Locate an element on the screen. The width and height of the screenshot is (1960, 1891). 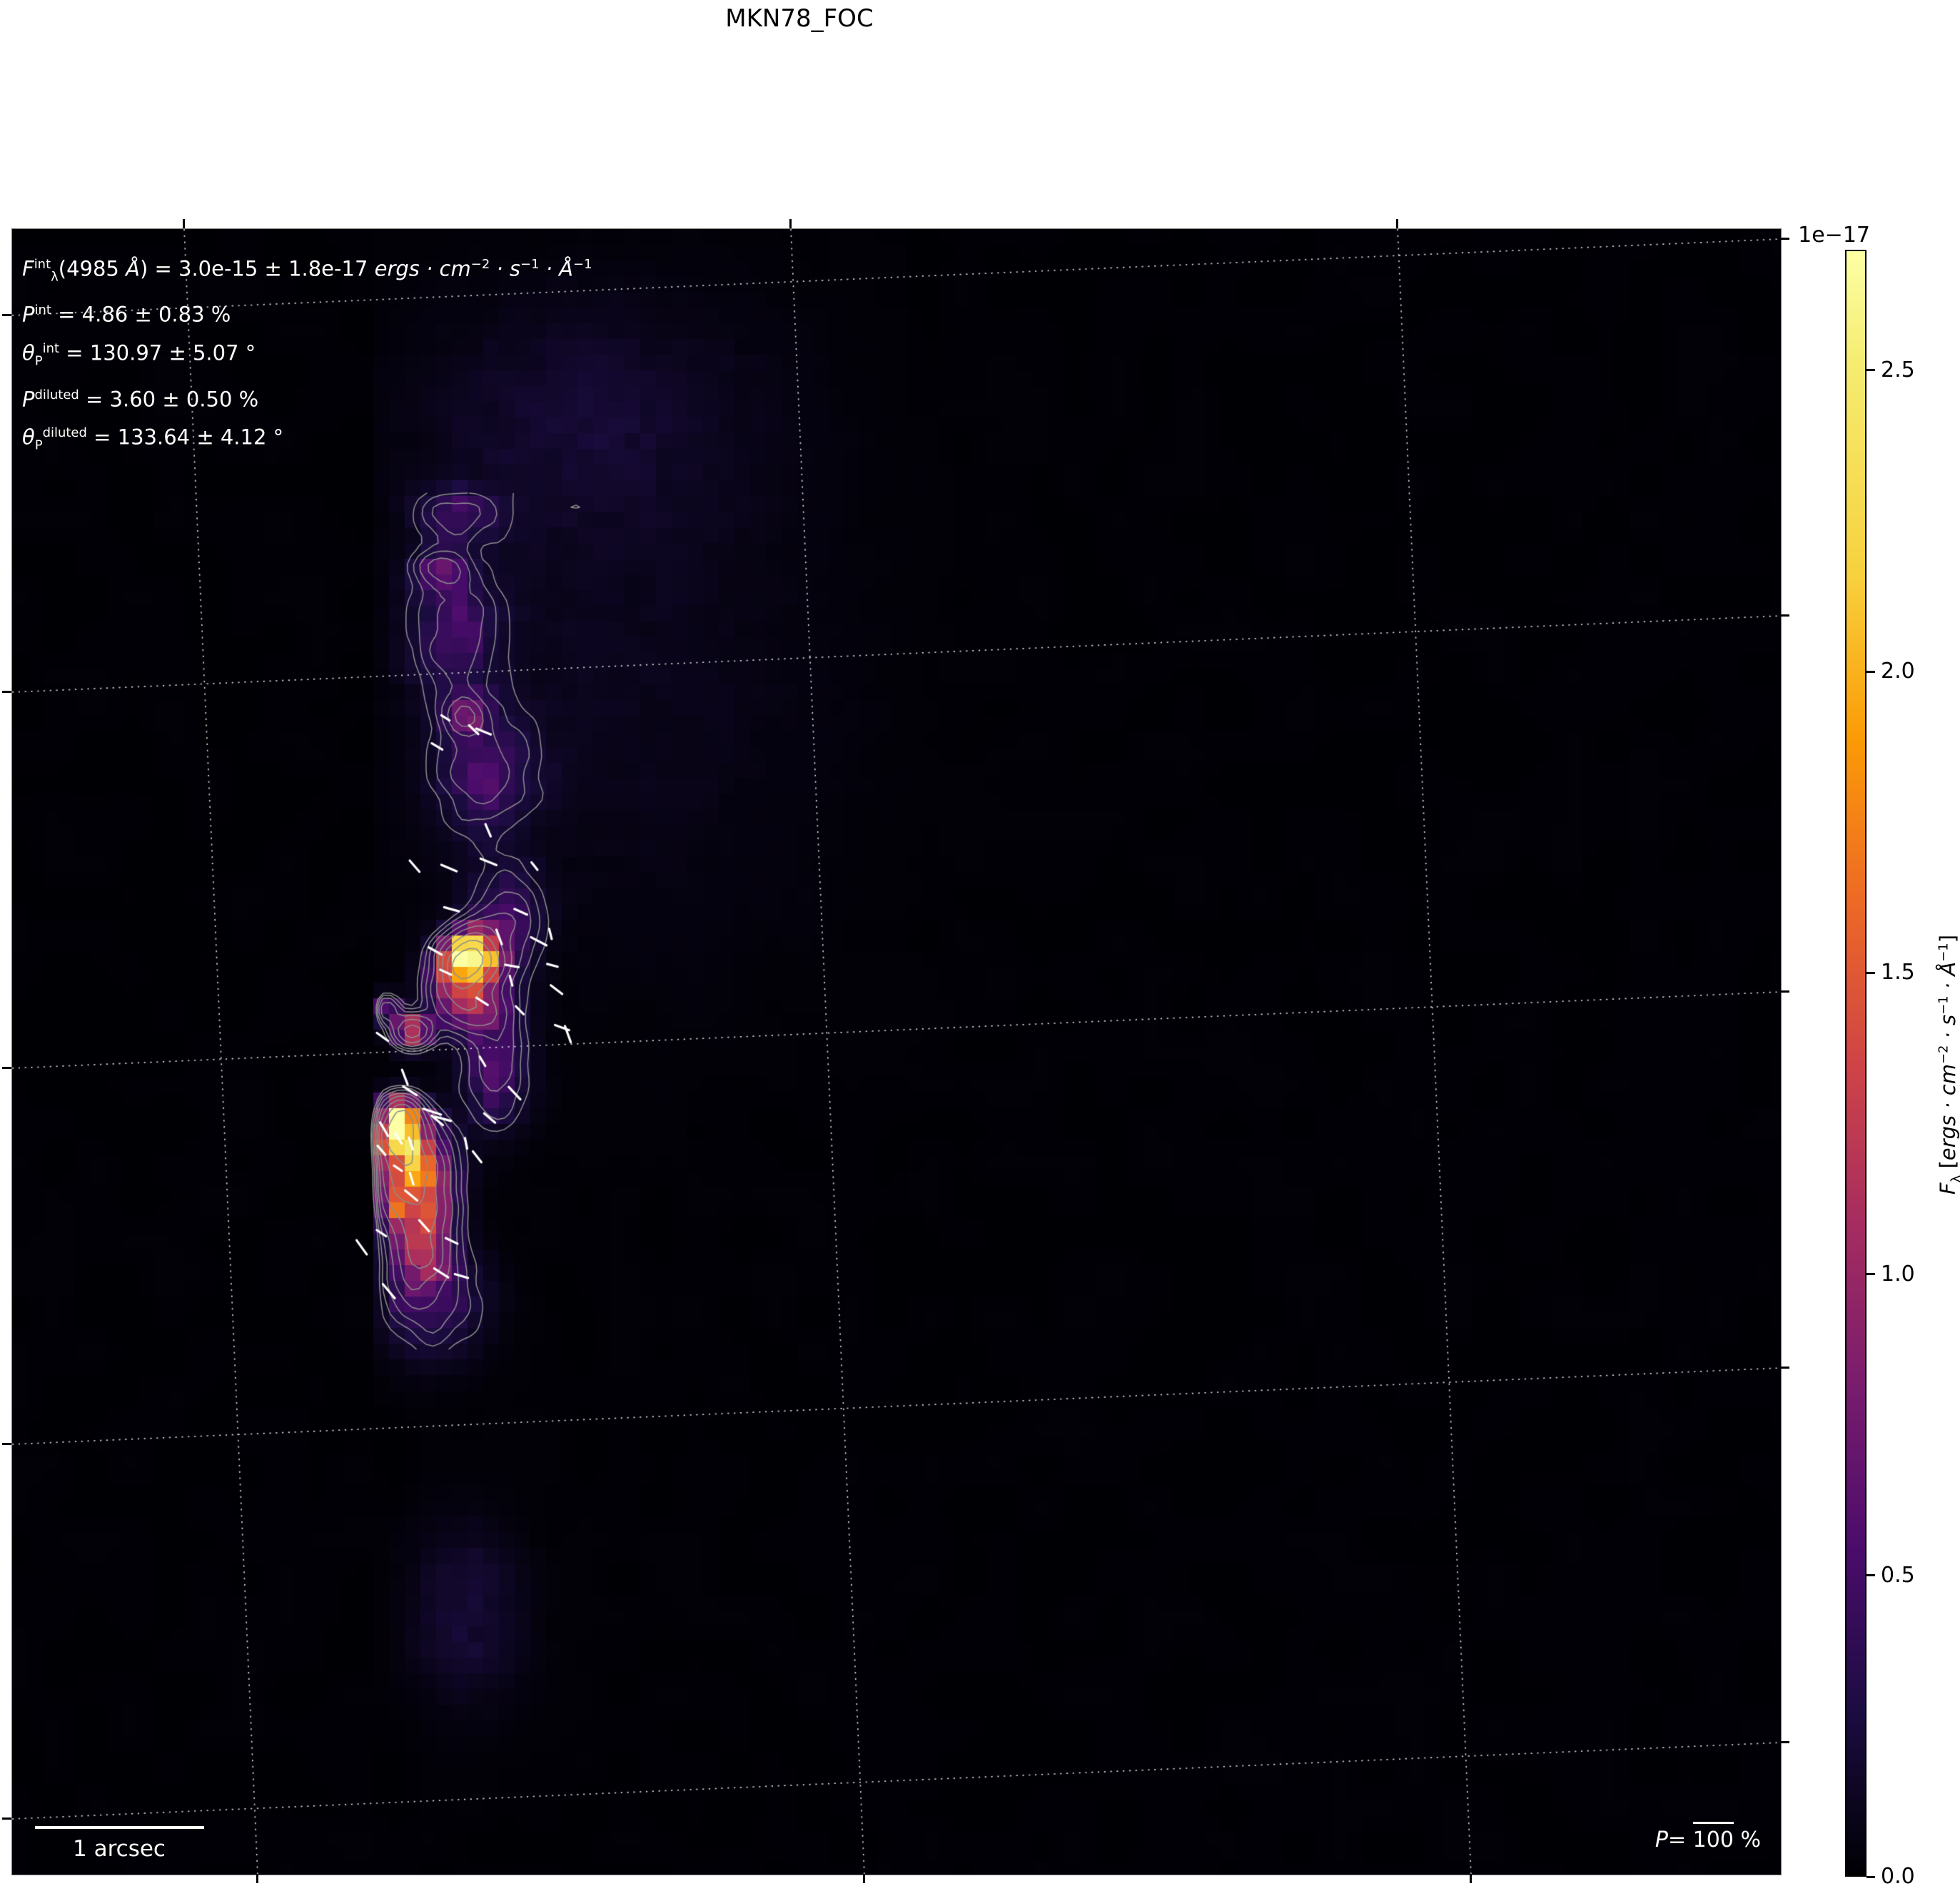
polarization-scale-reference: P= 100 % is located at coordinates (1654, 1837).